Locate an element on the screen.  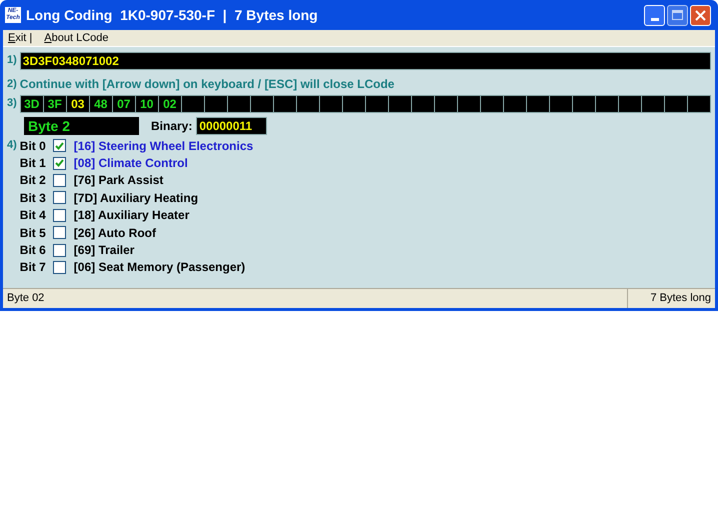
byte-label: Byte 2 is located at coordinates (81, 126).